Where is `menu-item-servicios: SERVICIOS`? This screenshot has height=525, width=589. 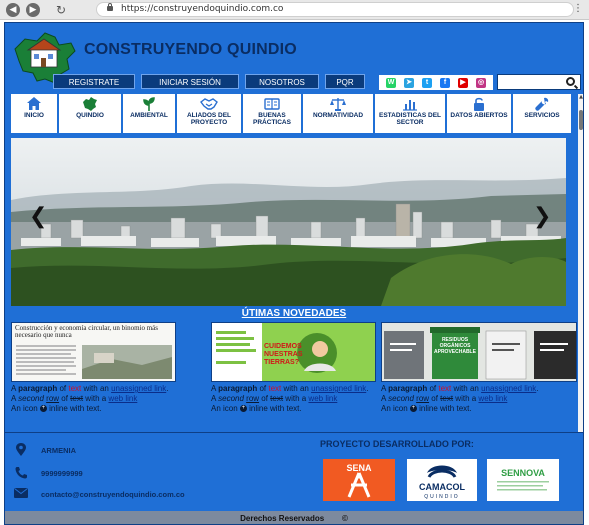 menu-item-servicios: SERVICIOS is located at coordinates (542, 113).